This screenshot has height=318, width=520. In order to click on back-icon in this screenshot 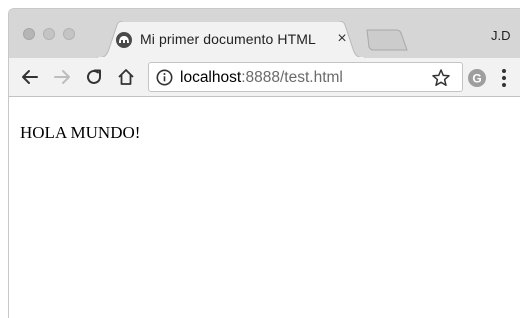, I will do `click(30, 77)`.